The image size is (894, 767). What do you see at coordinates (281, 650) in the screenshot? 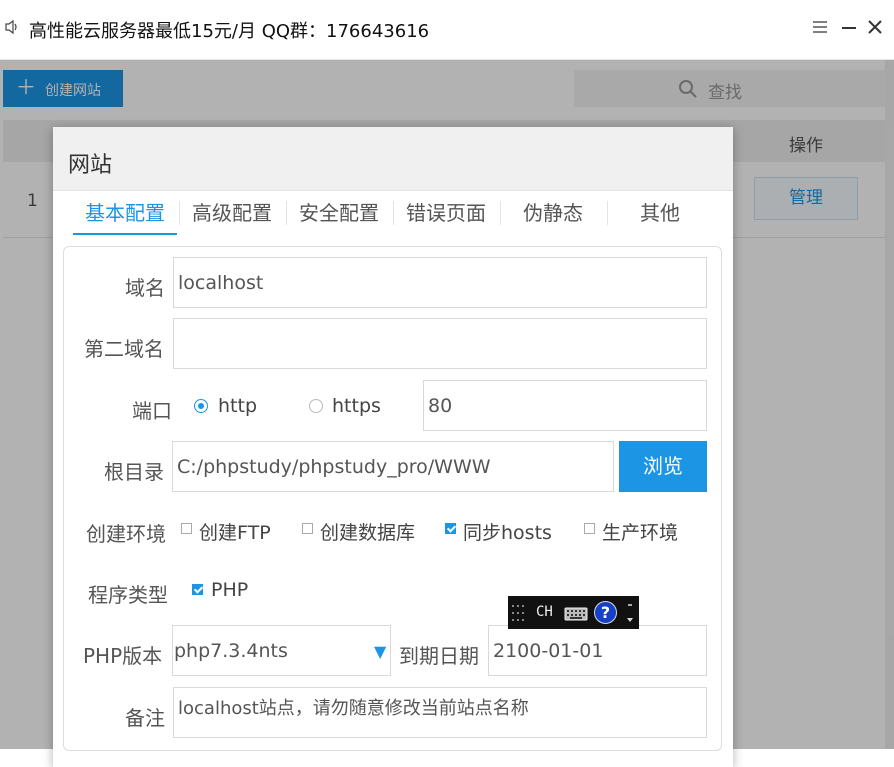
I see `php-version-select: php7.3.4nts` at bounding box center [281, 650].